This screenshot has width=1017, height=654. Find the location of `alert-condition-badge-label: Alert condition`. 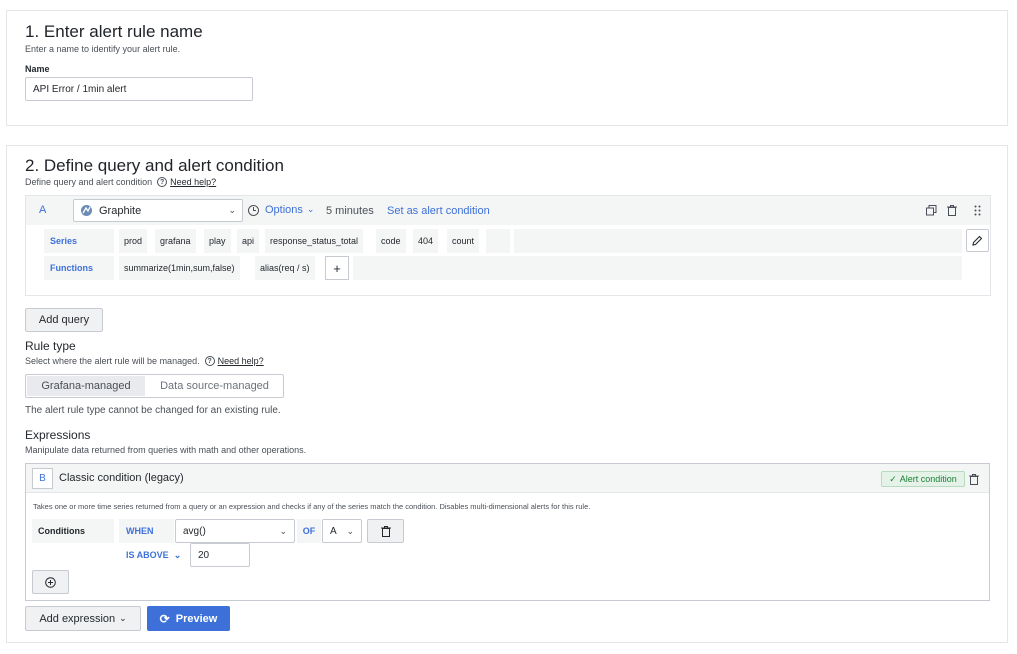

alert-condition-badge-label: Alert condition is located at coordinates (928, 479).